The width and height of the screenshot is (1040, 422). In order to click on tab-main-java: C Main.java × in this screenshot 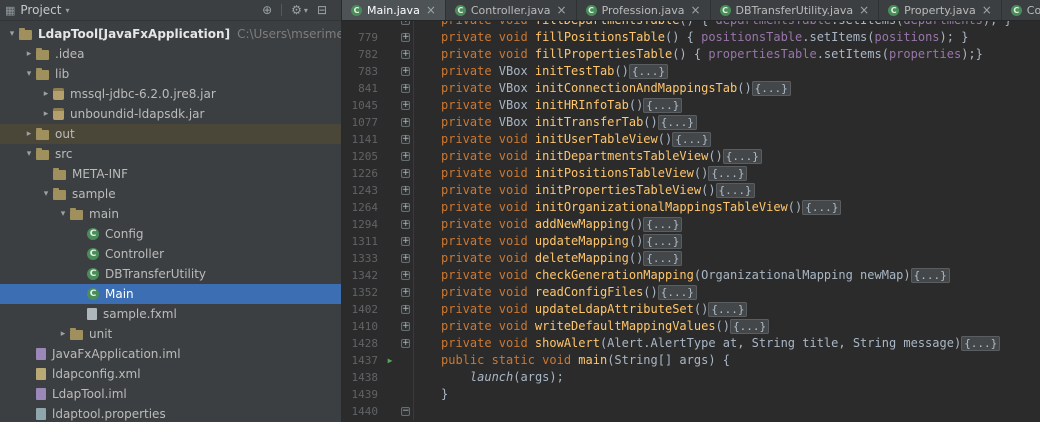, I will do `click(394, 10)`.